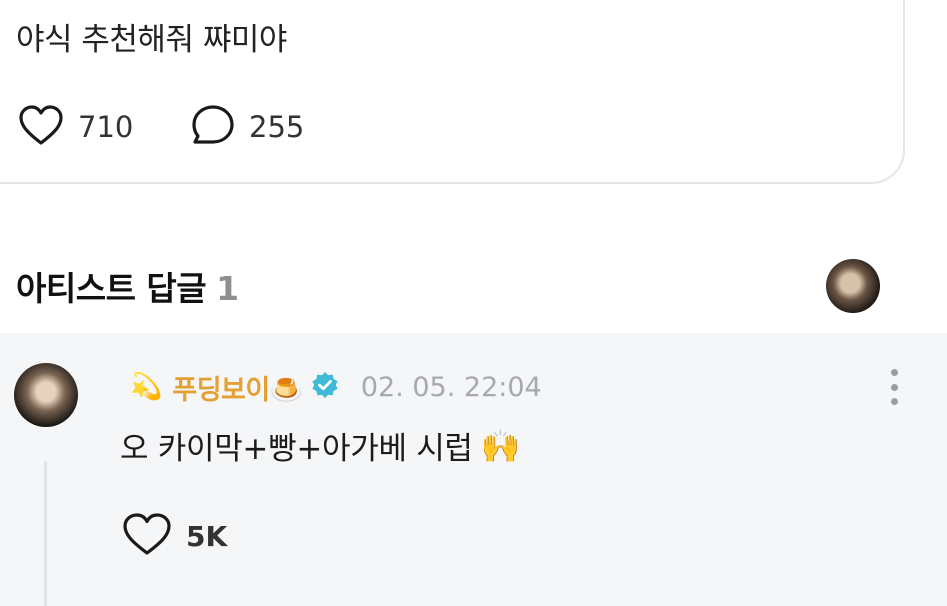 The height and width of the screenshot is (606, 947). I want to click on post-text: 야식 추천해줘 쨔미야, so click(151, 40).